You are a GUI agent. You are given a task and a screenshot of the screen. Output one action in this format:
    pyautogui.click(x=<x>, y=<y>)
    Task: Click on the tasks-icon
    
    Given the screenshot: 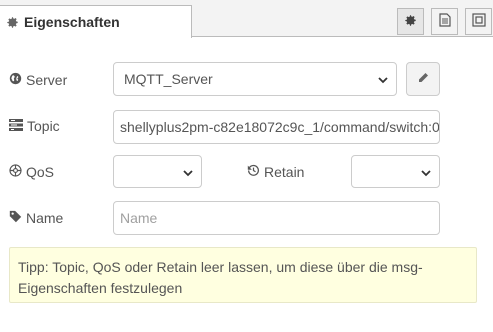 What is the action you would take?
    pyautogui.click(x=18, y=126)
    